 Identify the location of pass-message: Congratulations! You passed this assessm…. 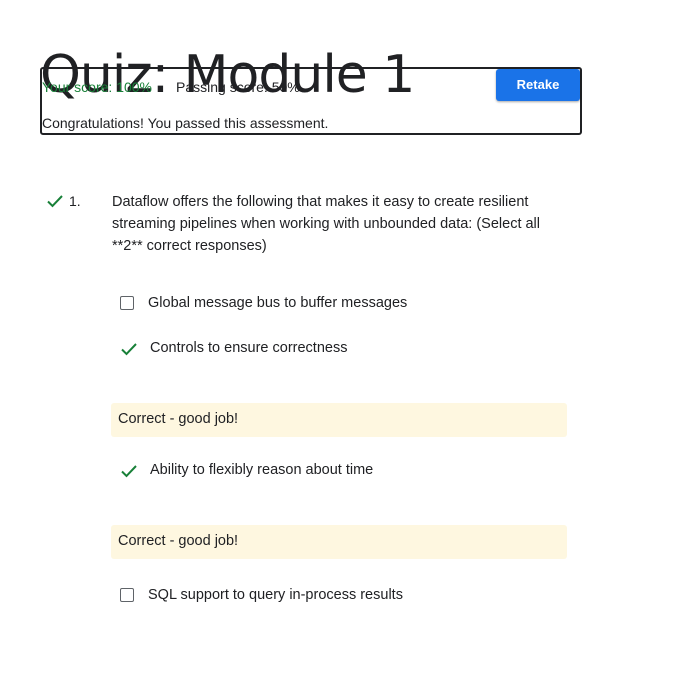
(185, 123).